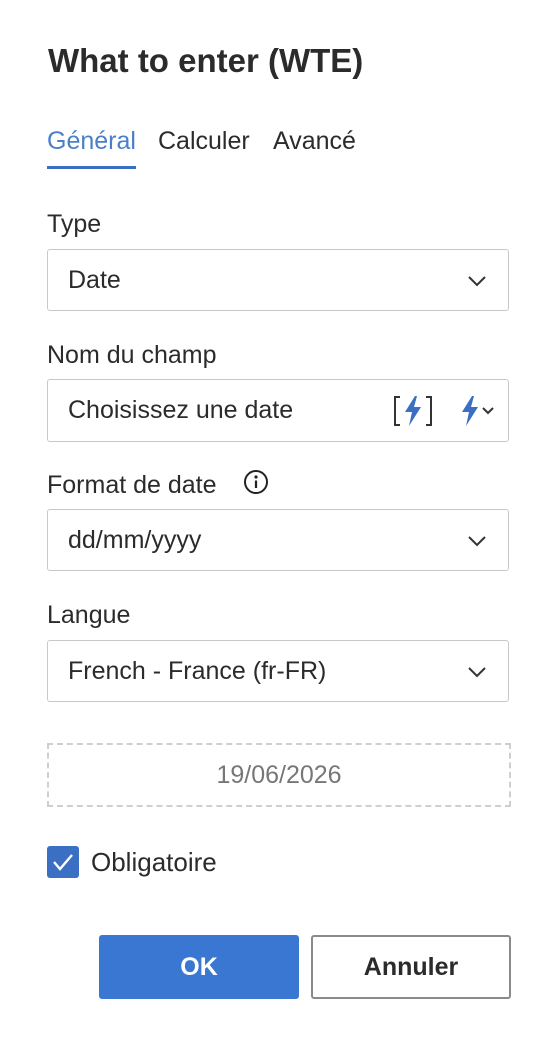 The width and height of the screenshot is (558, 1040). Describe the element at coordinates (278, 280) in the screenshot. I see `type-select: Date` at that location.